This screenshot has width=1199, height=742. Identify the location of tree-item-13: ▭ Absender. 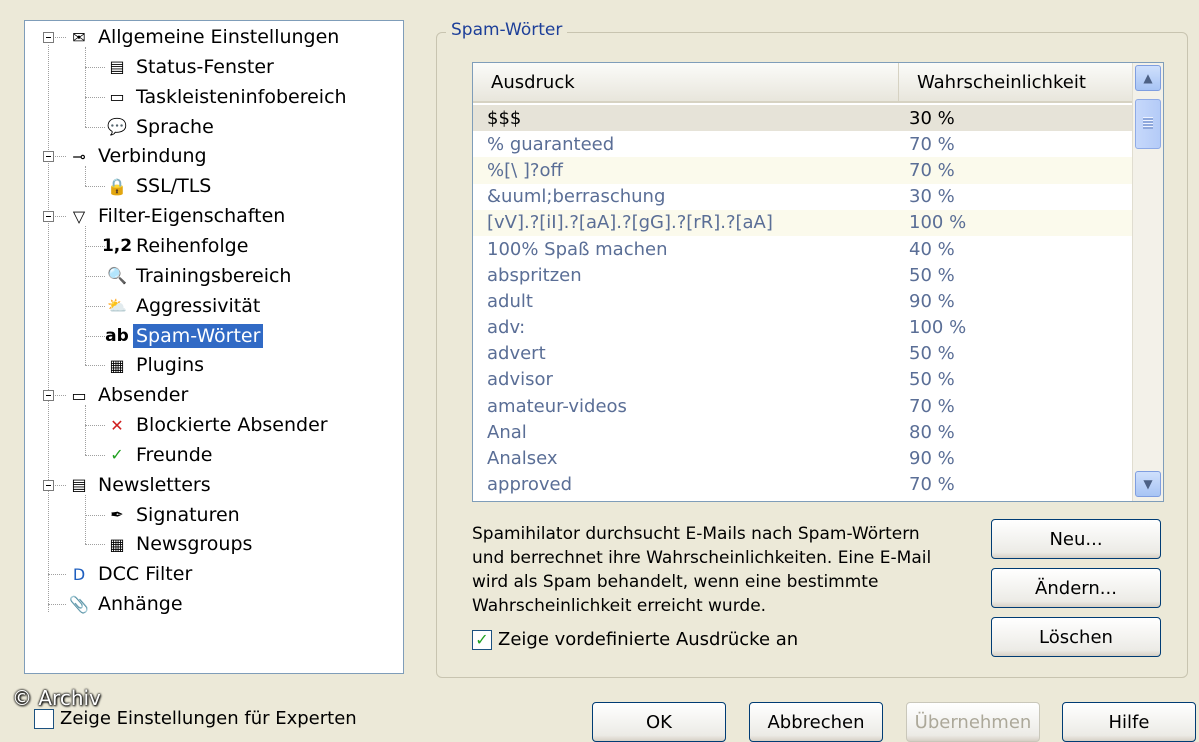
(129, 395).